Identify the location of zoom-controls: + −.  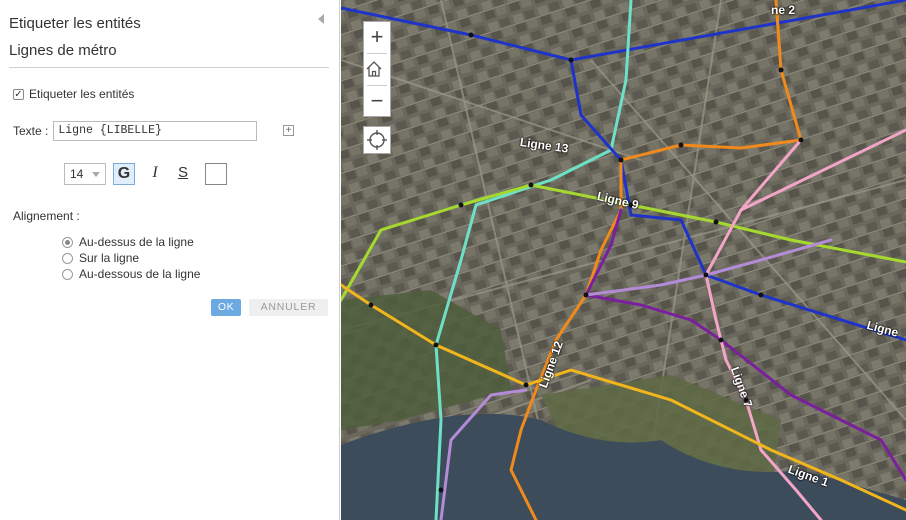
(377, 69).